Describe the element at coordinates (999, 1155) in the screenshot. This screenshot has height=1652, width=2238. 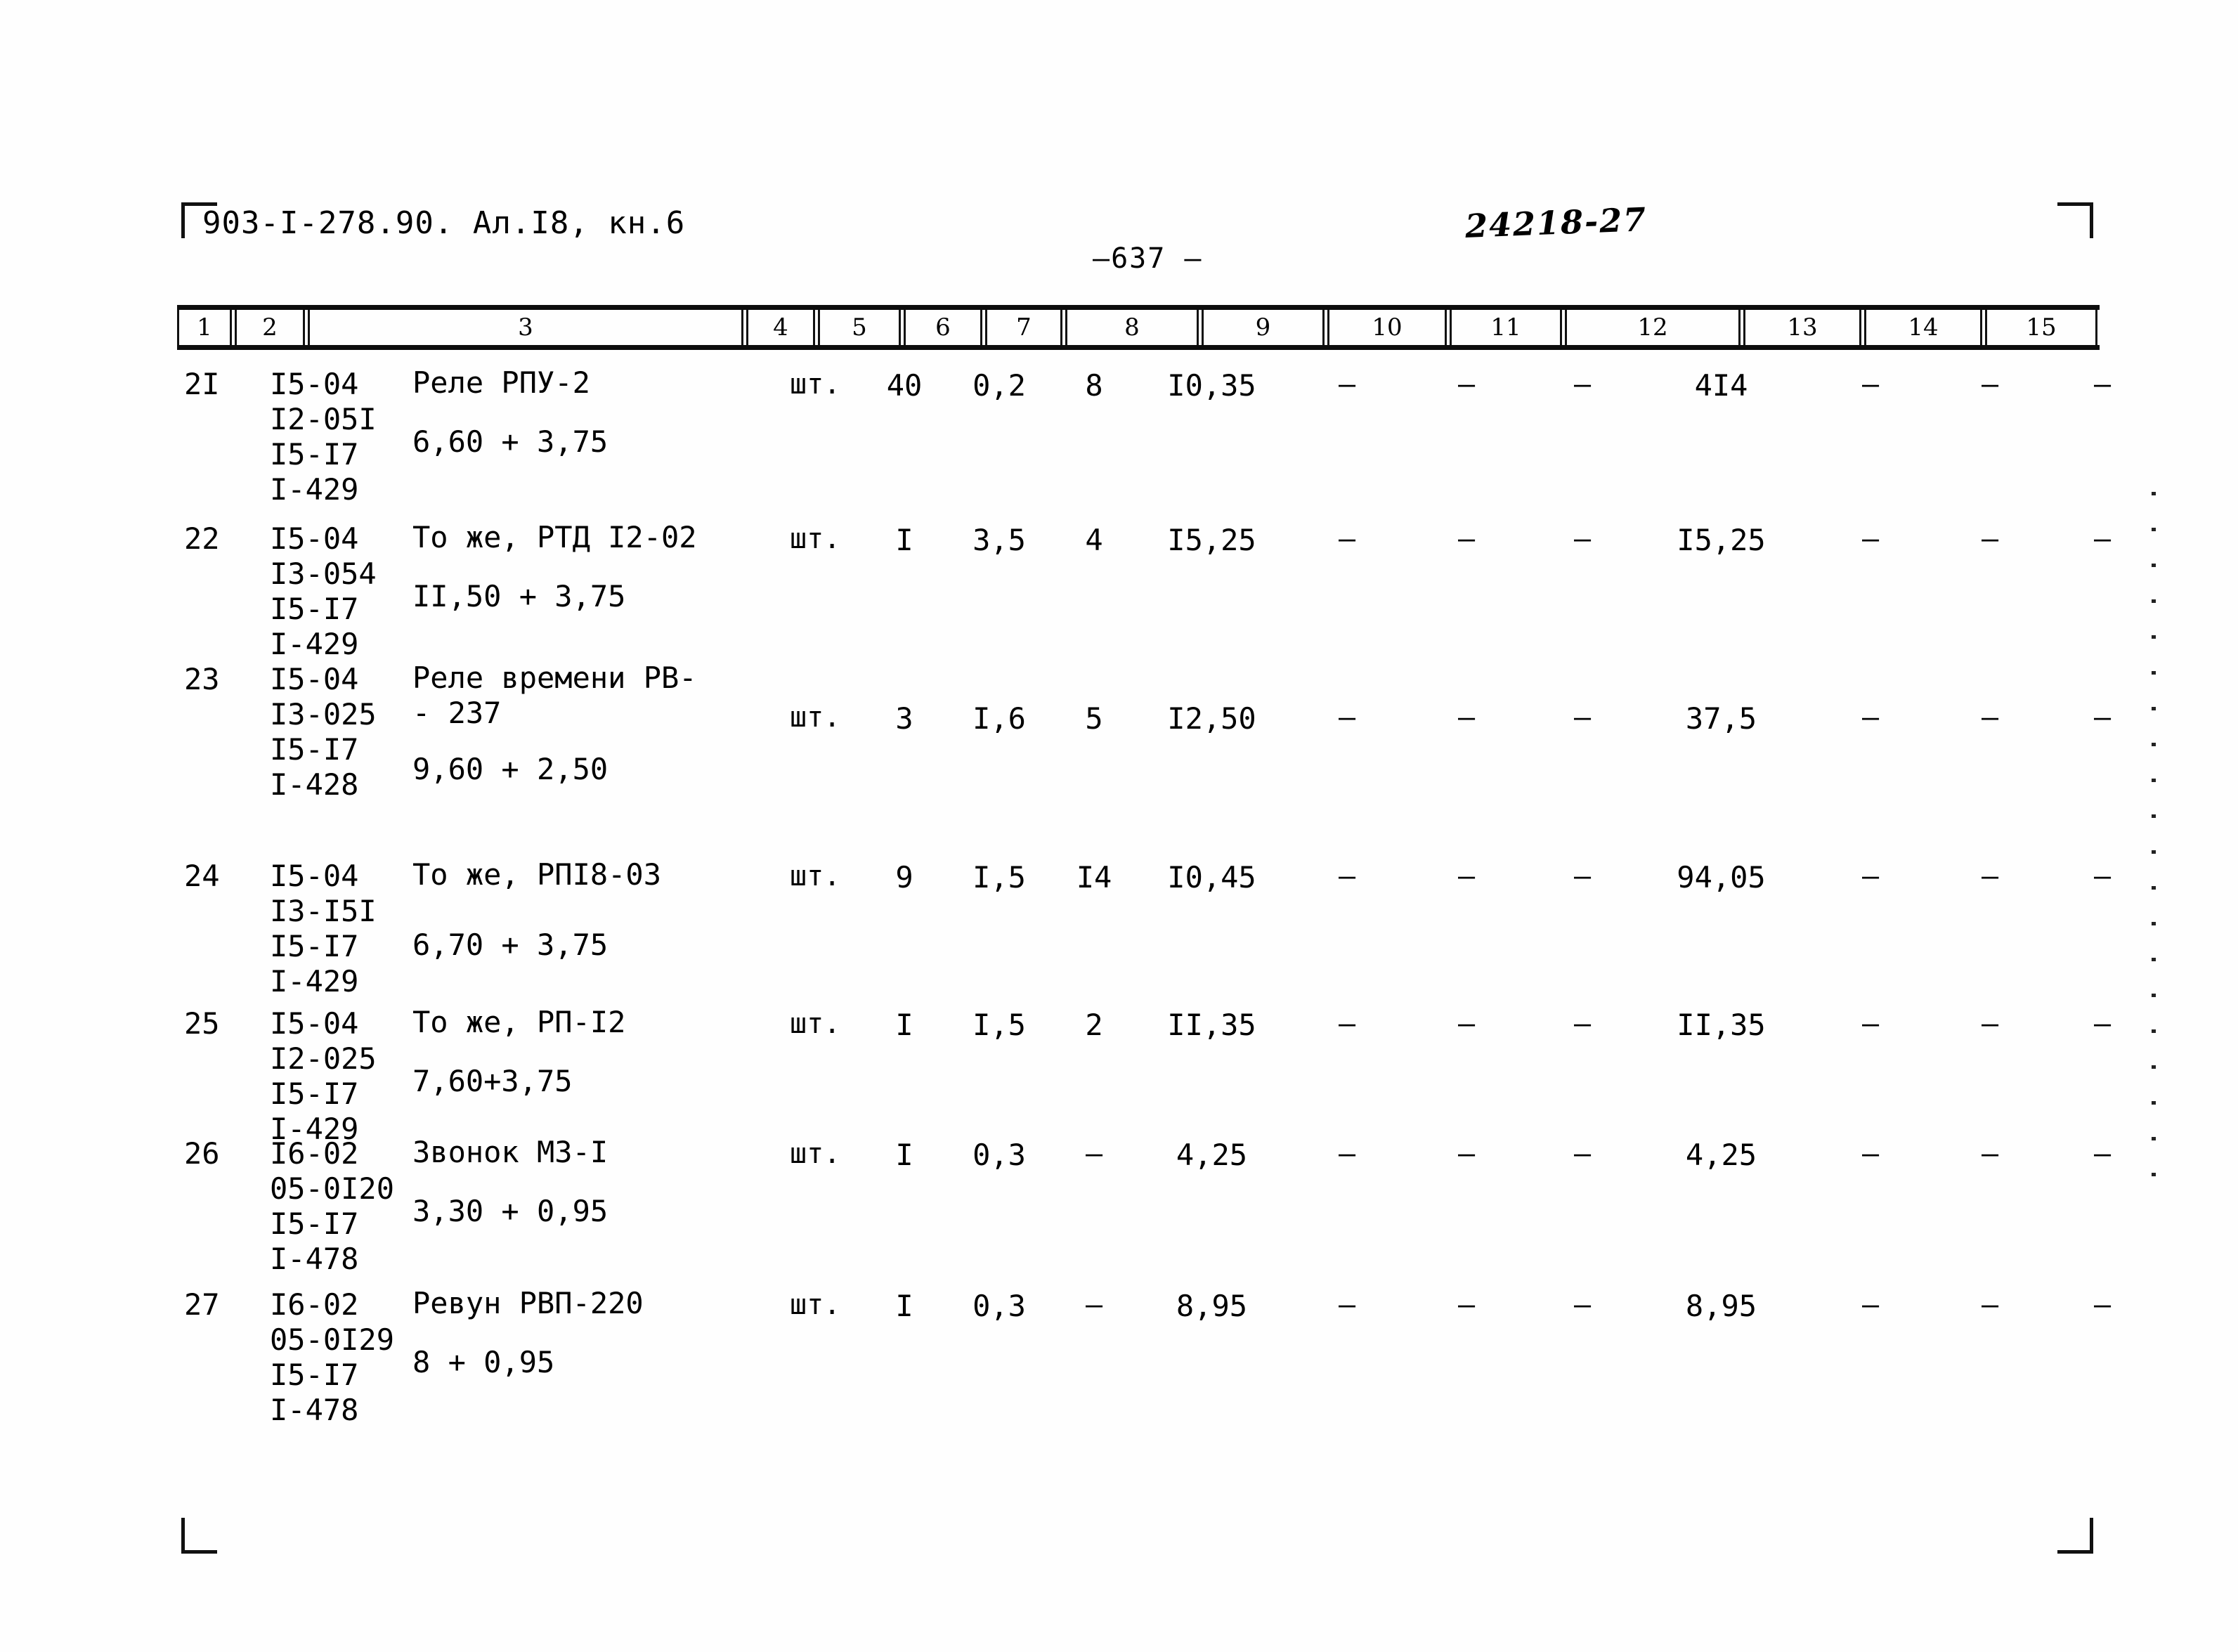
I see `cell-col-6: 0,3` at that location.